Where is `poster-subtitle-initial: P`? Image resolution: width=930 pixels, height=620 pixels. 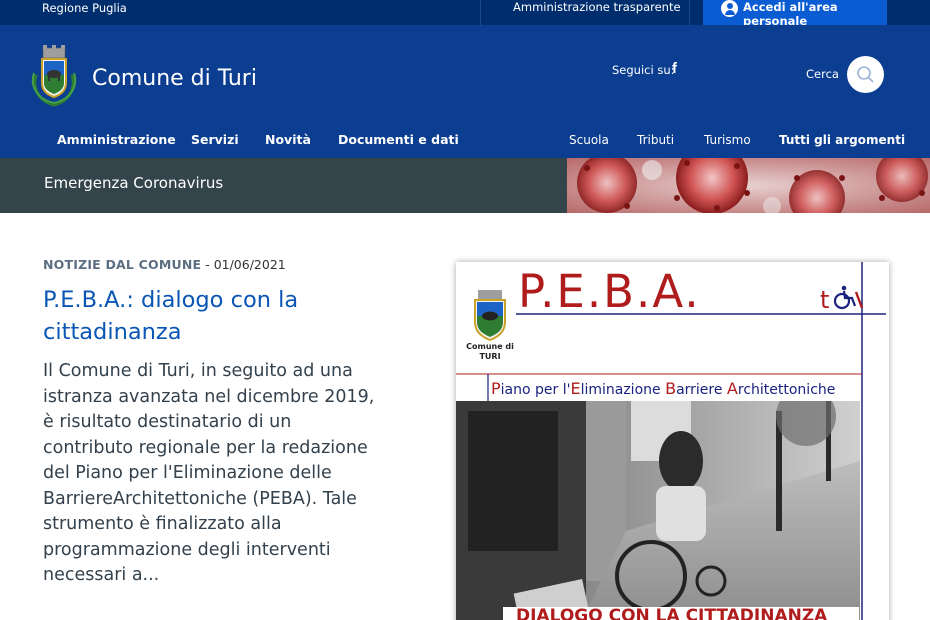
poster-subtitle-initial: P is located at coordinates (496, 388).